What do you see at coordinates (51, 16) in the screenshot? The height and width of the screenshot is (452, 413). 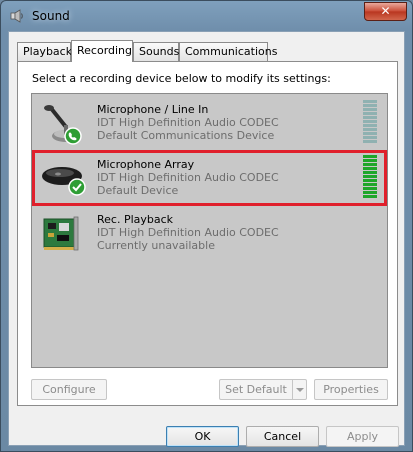 I see `window-title: Sound` at bounding box center [51, 16].